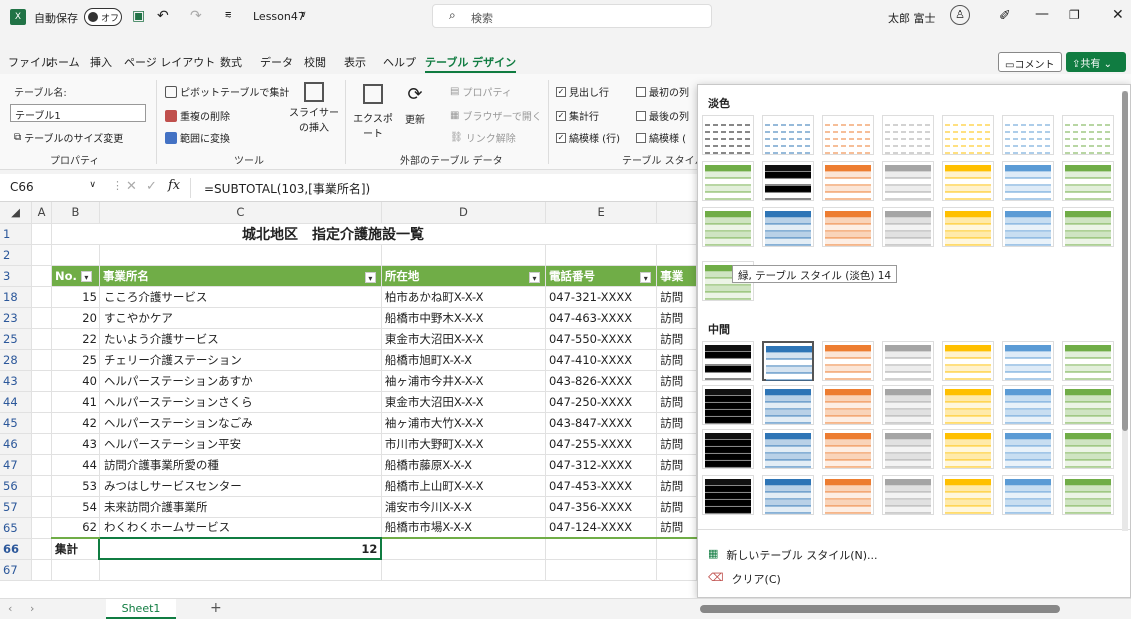 The image size is (1131, 619). Describe the element at coordinates (228, 15) in the screenshot. I see `customize-qat-icon: ⩳` at that location.